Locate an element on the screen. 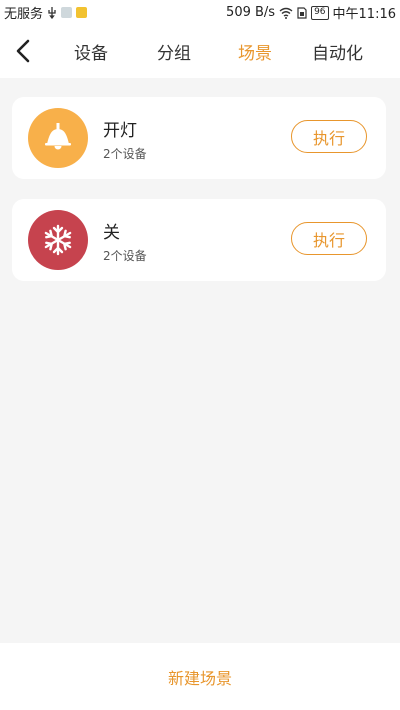 The width and height of the screenshot is (400, 710). scene-name: 开灯 is located at coordinates (120, 131).